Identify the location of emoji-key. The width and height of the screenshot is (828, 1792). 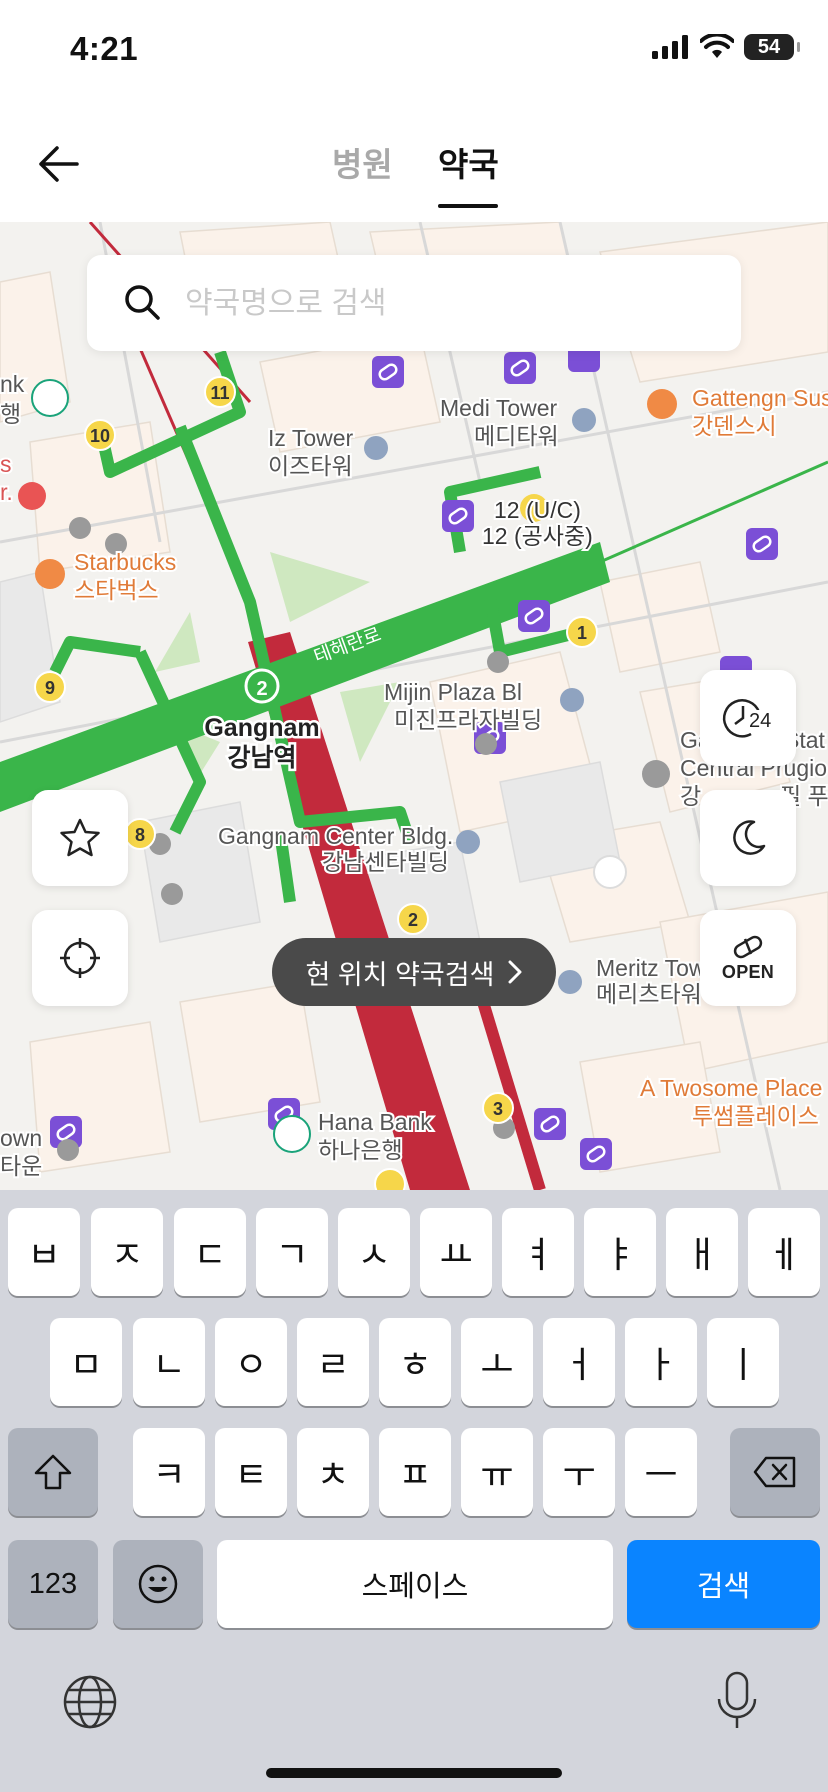
(158, 1584).